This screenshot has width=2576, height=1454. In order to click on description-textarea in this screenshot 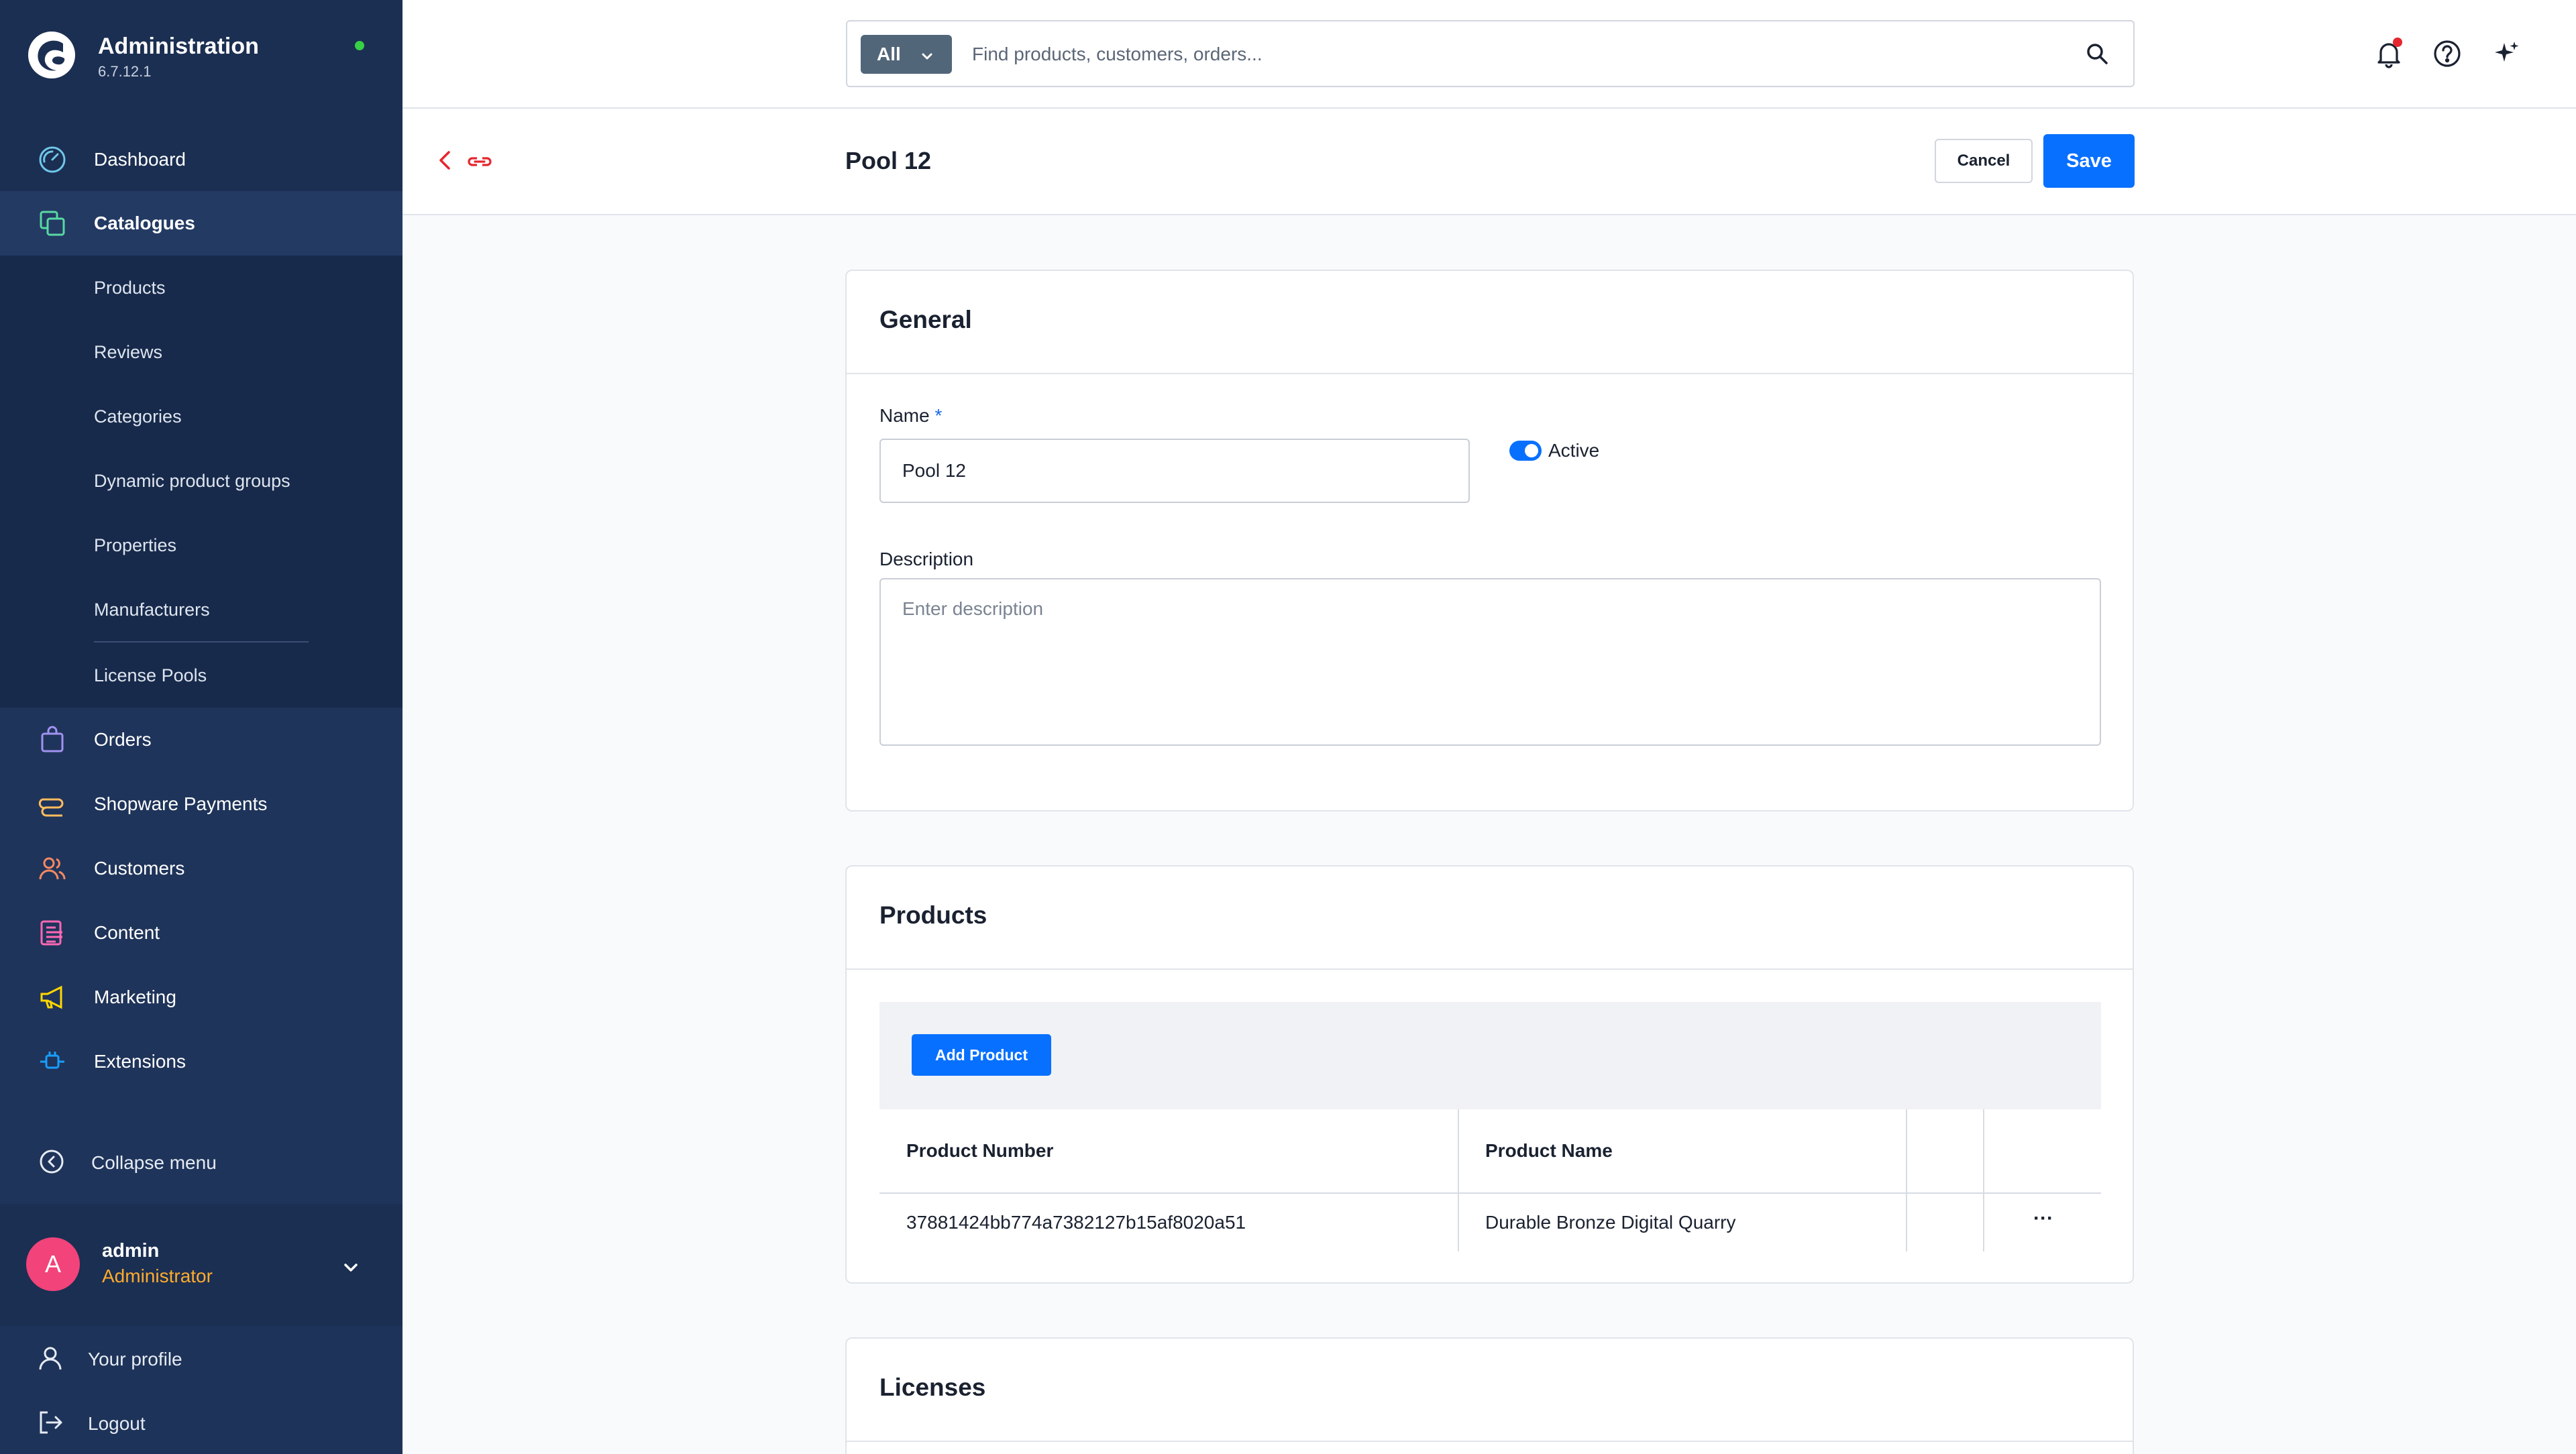, I will do `click(1490, 662)`.